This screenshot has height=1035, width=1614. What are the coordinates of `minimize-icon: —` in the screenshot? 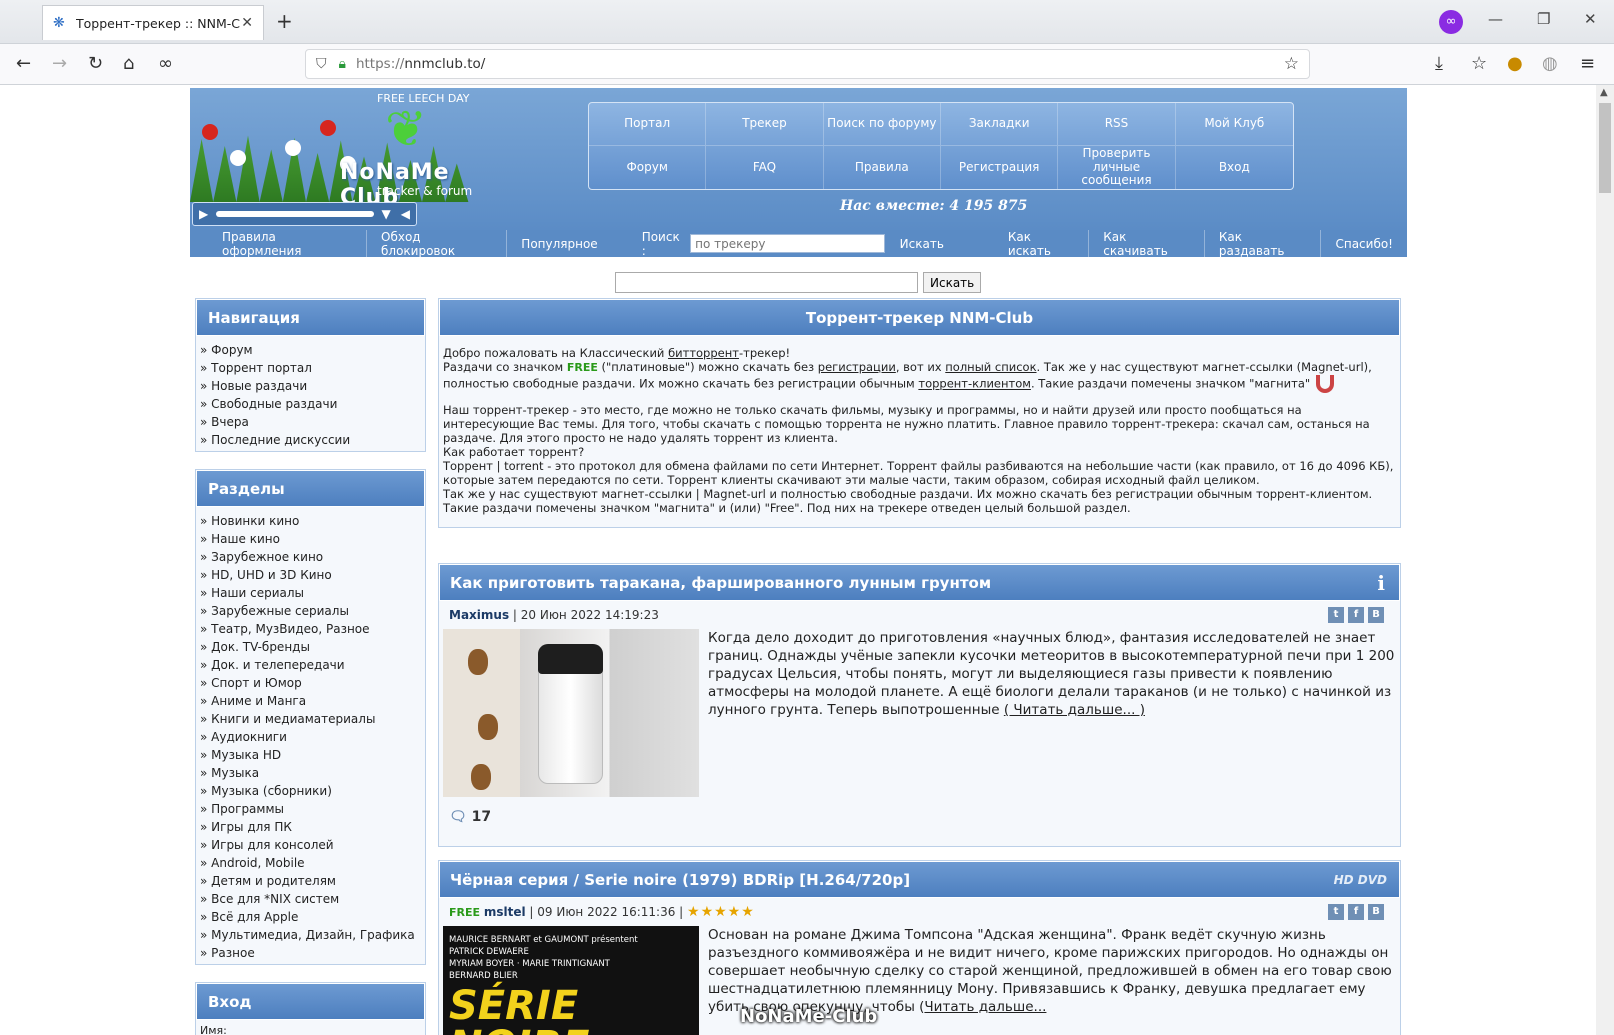 It's located at (1495, 19).